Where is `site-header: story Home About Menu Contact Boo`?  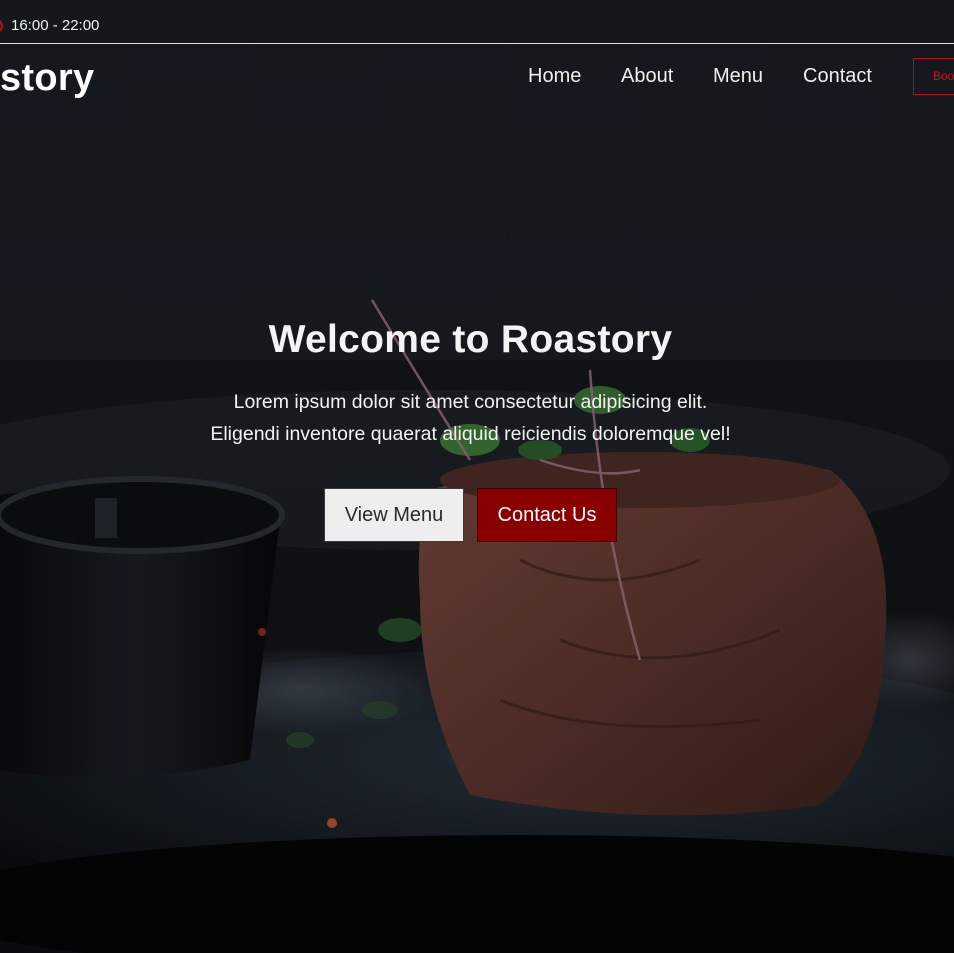 site-header: story Home About Menu Contact Boo is located at coordinates (477, 78).